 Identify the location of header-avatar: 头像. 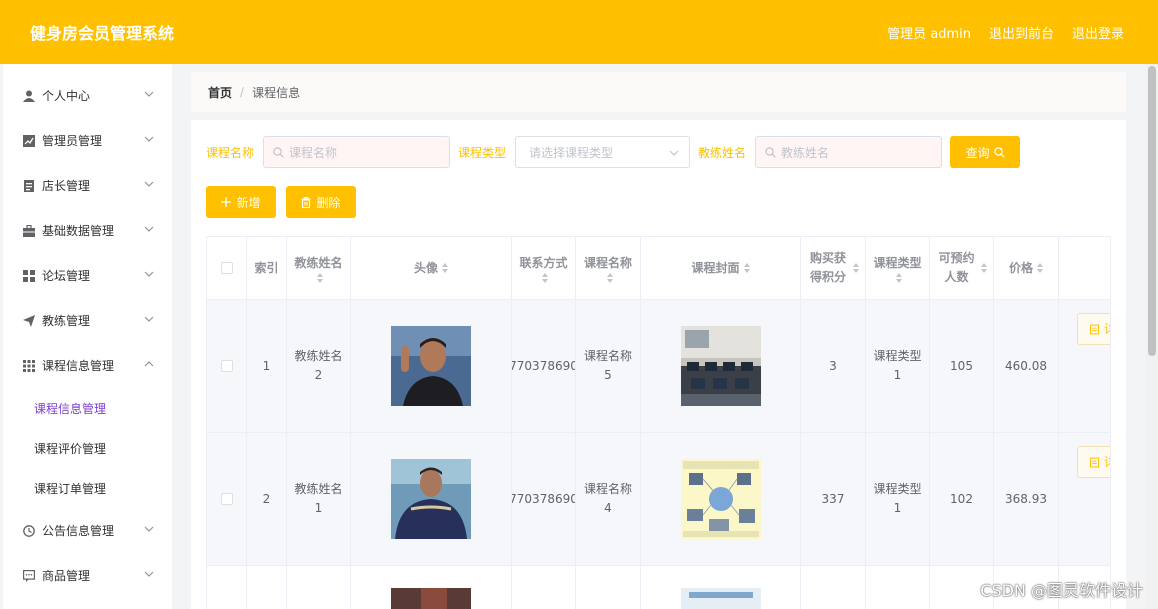
(431, 268).